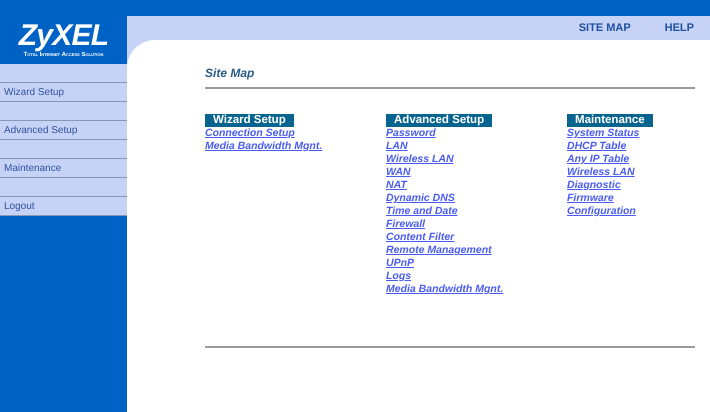 This screenshot has width=710, height=412. Describe the element at coordinates (596, 146) in the screenshot. I see `sitemap-link: DHCP Table` at that location.